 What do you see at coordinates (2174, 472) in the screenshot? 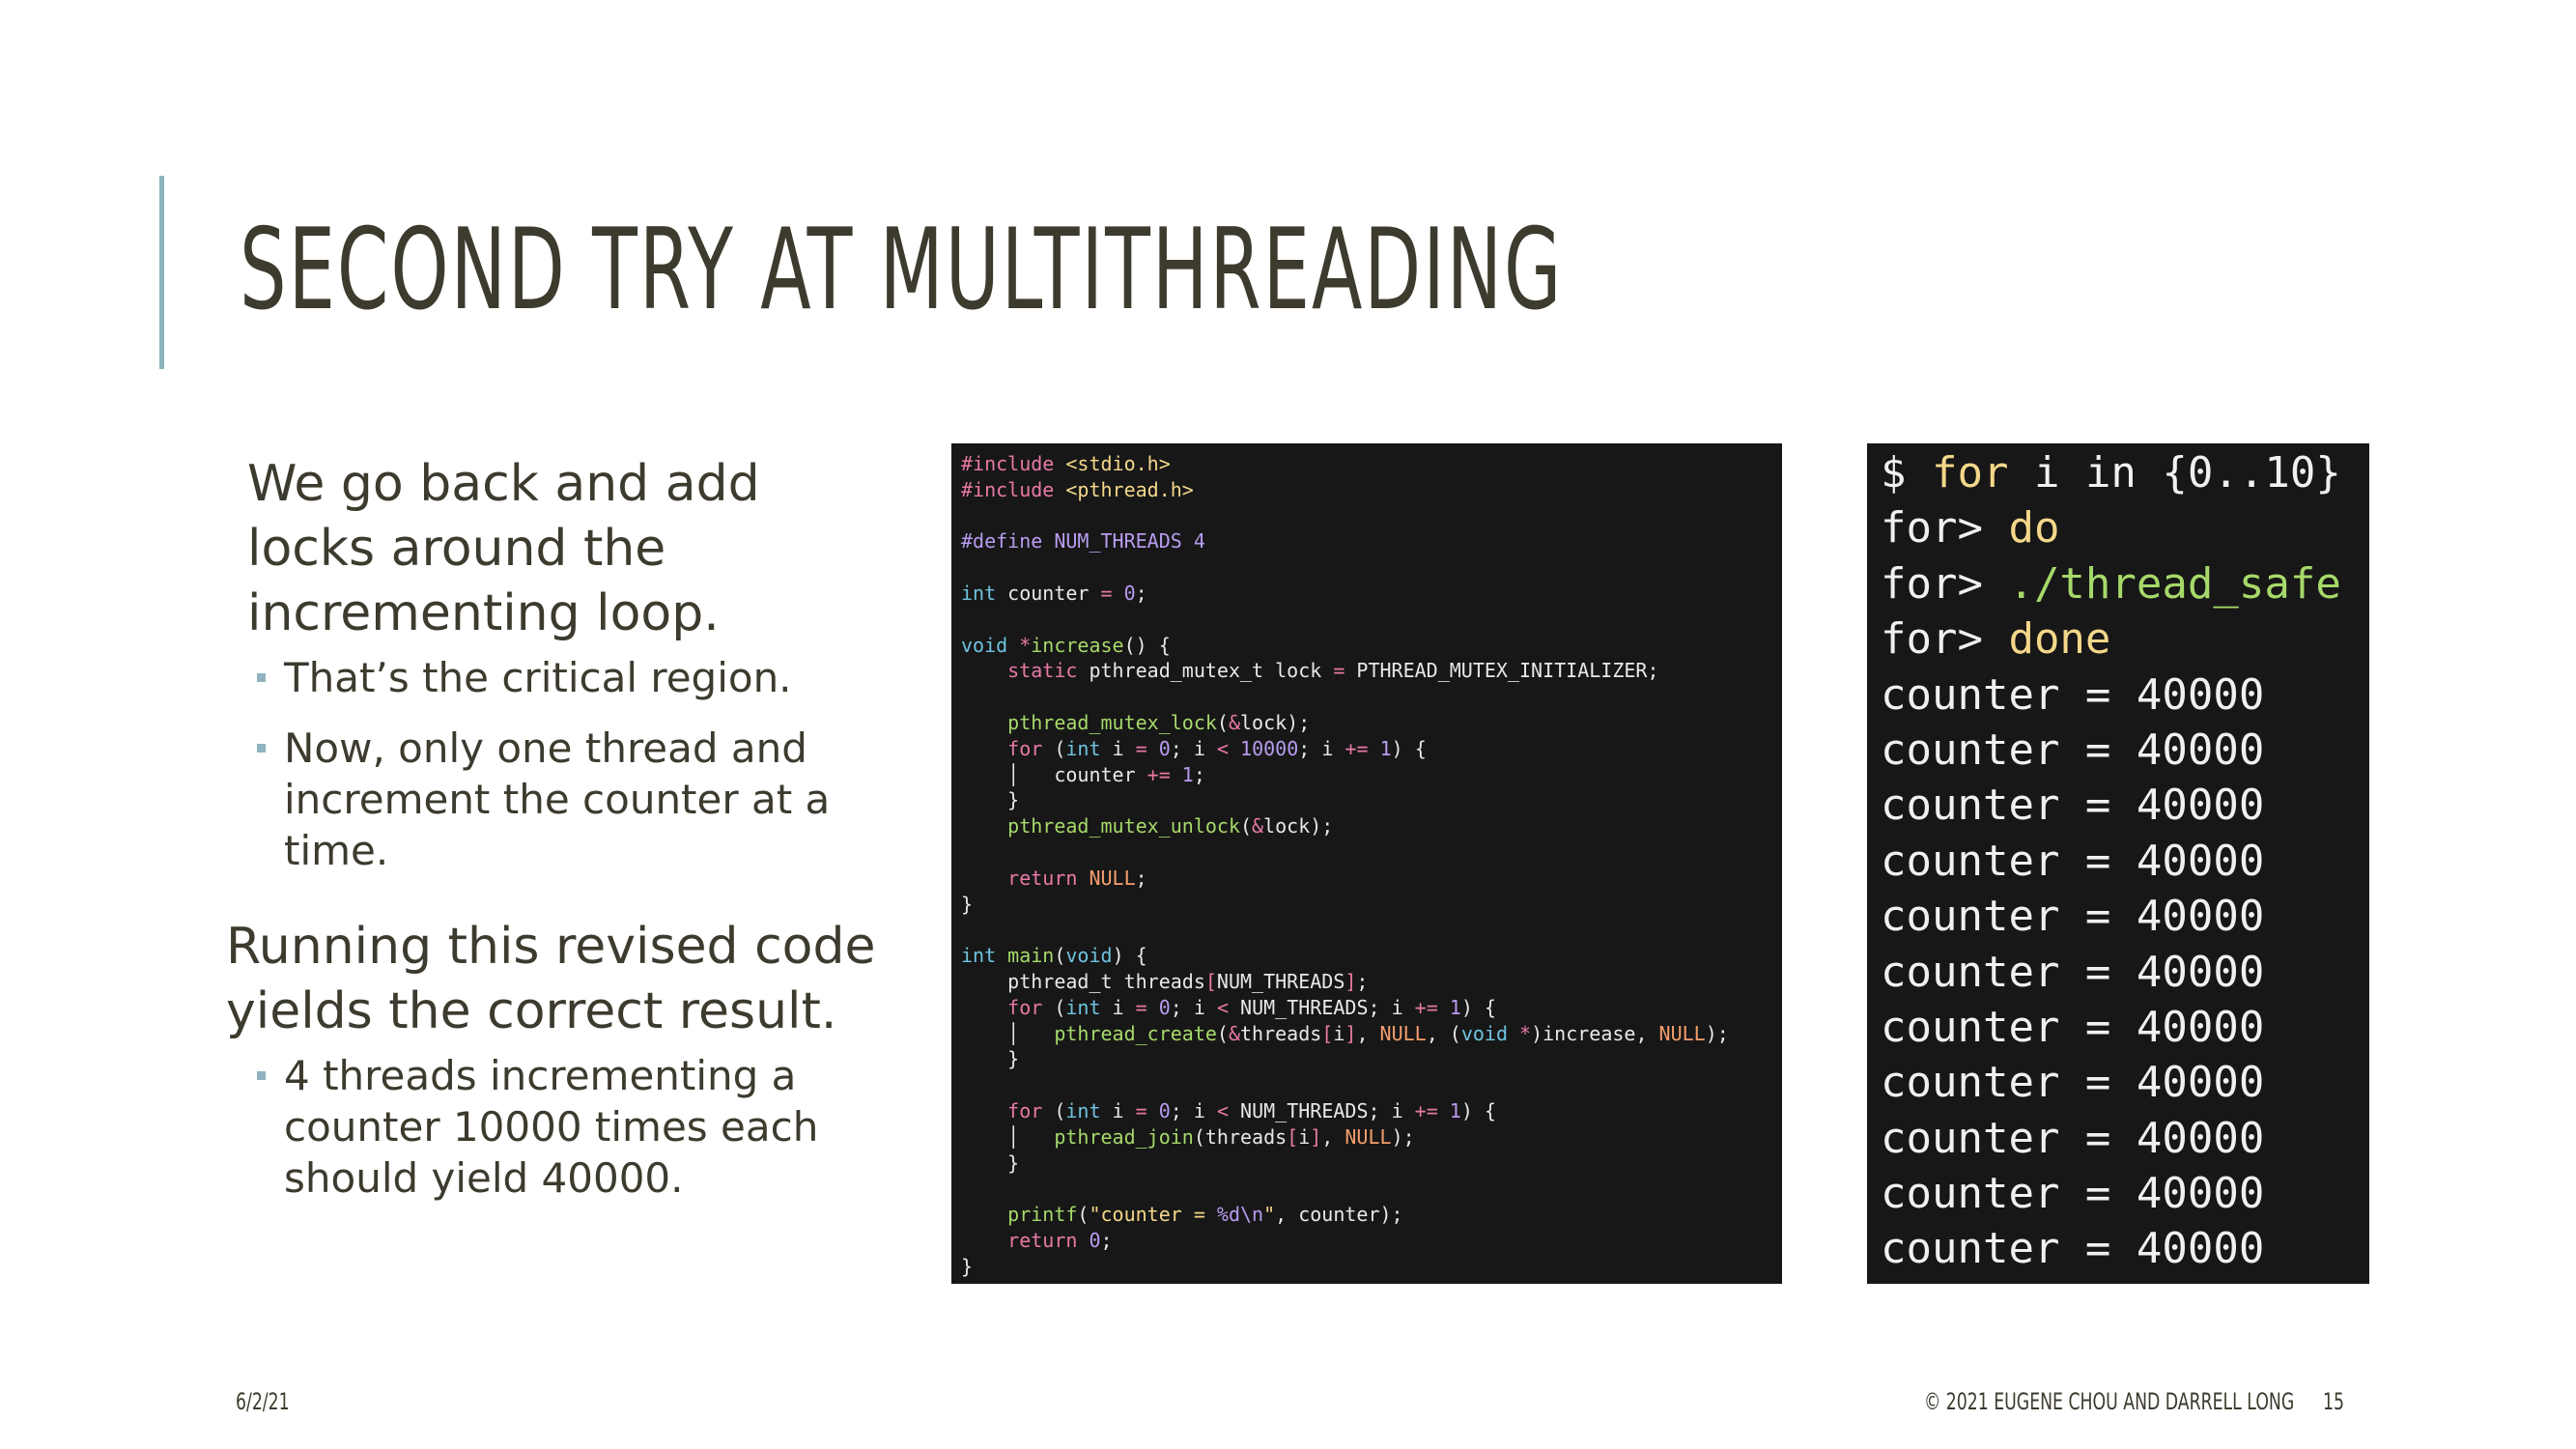
I see `code-token: i in {0..10}` at bounding box center [2174, 472].